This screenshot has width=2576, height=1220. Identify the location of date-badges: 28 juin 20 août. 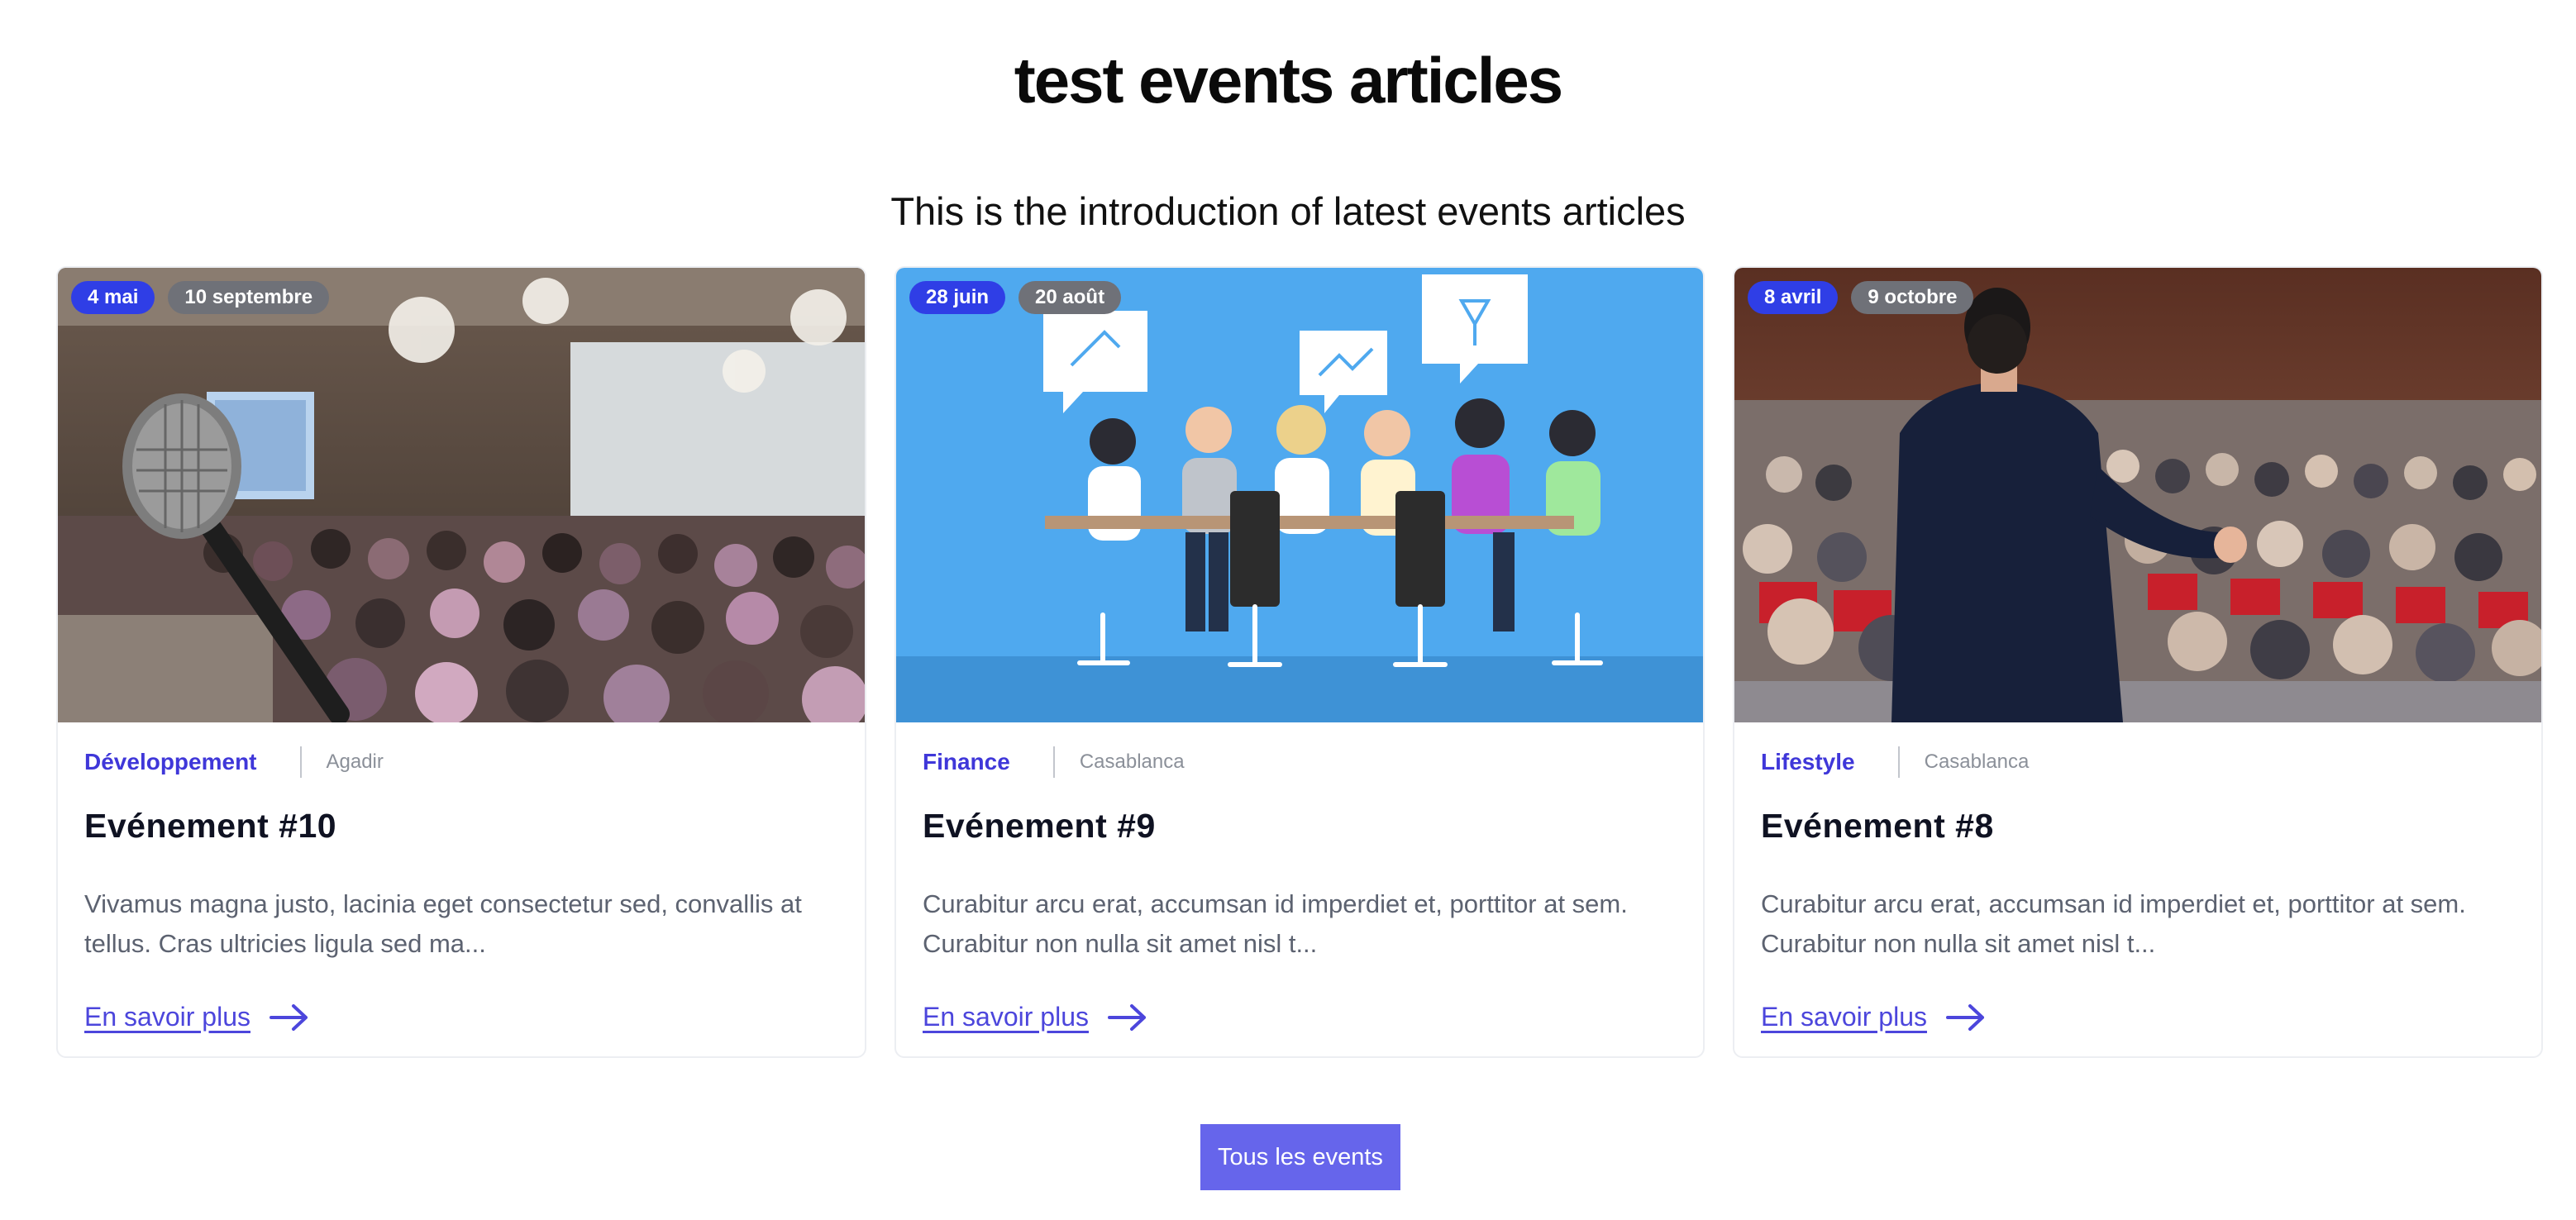
(1016, 297).